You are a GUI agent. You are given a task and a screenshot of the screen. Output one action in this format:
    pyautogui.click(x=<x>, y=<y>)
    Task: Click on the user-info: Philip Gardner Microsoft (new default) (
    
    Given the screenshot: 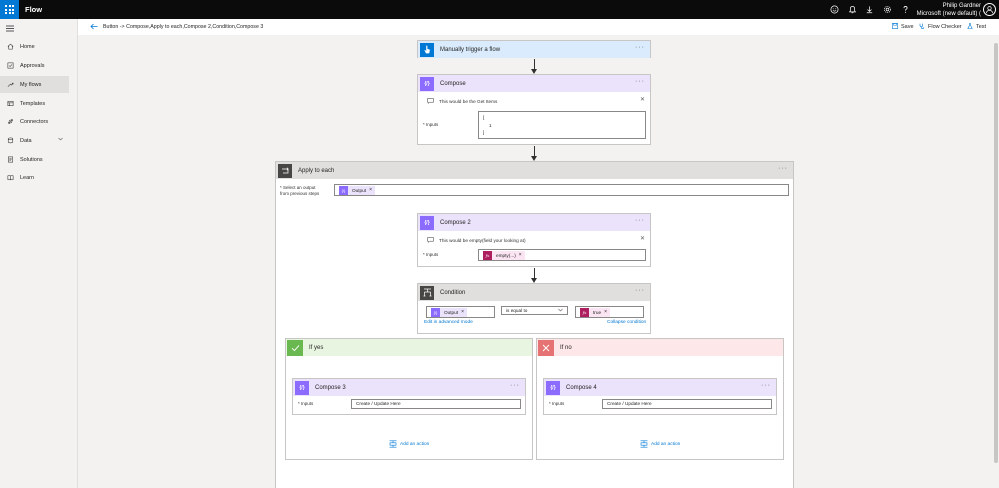 What is the action you would take?
    pyautogui.click(x=949, y=10)
    